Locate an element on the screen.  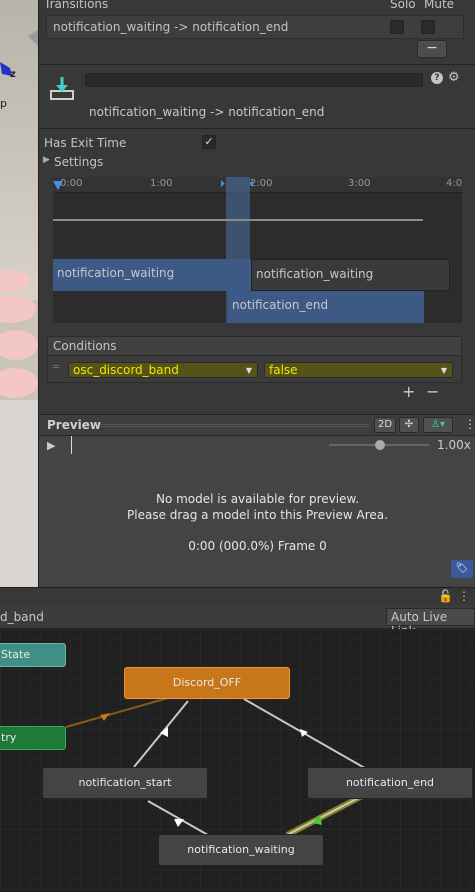
destination-clip-bar: notification_end is located at coordinates (326, 307).